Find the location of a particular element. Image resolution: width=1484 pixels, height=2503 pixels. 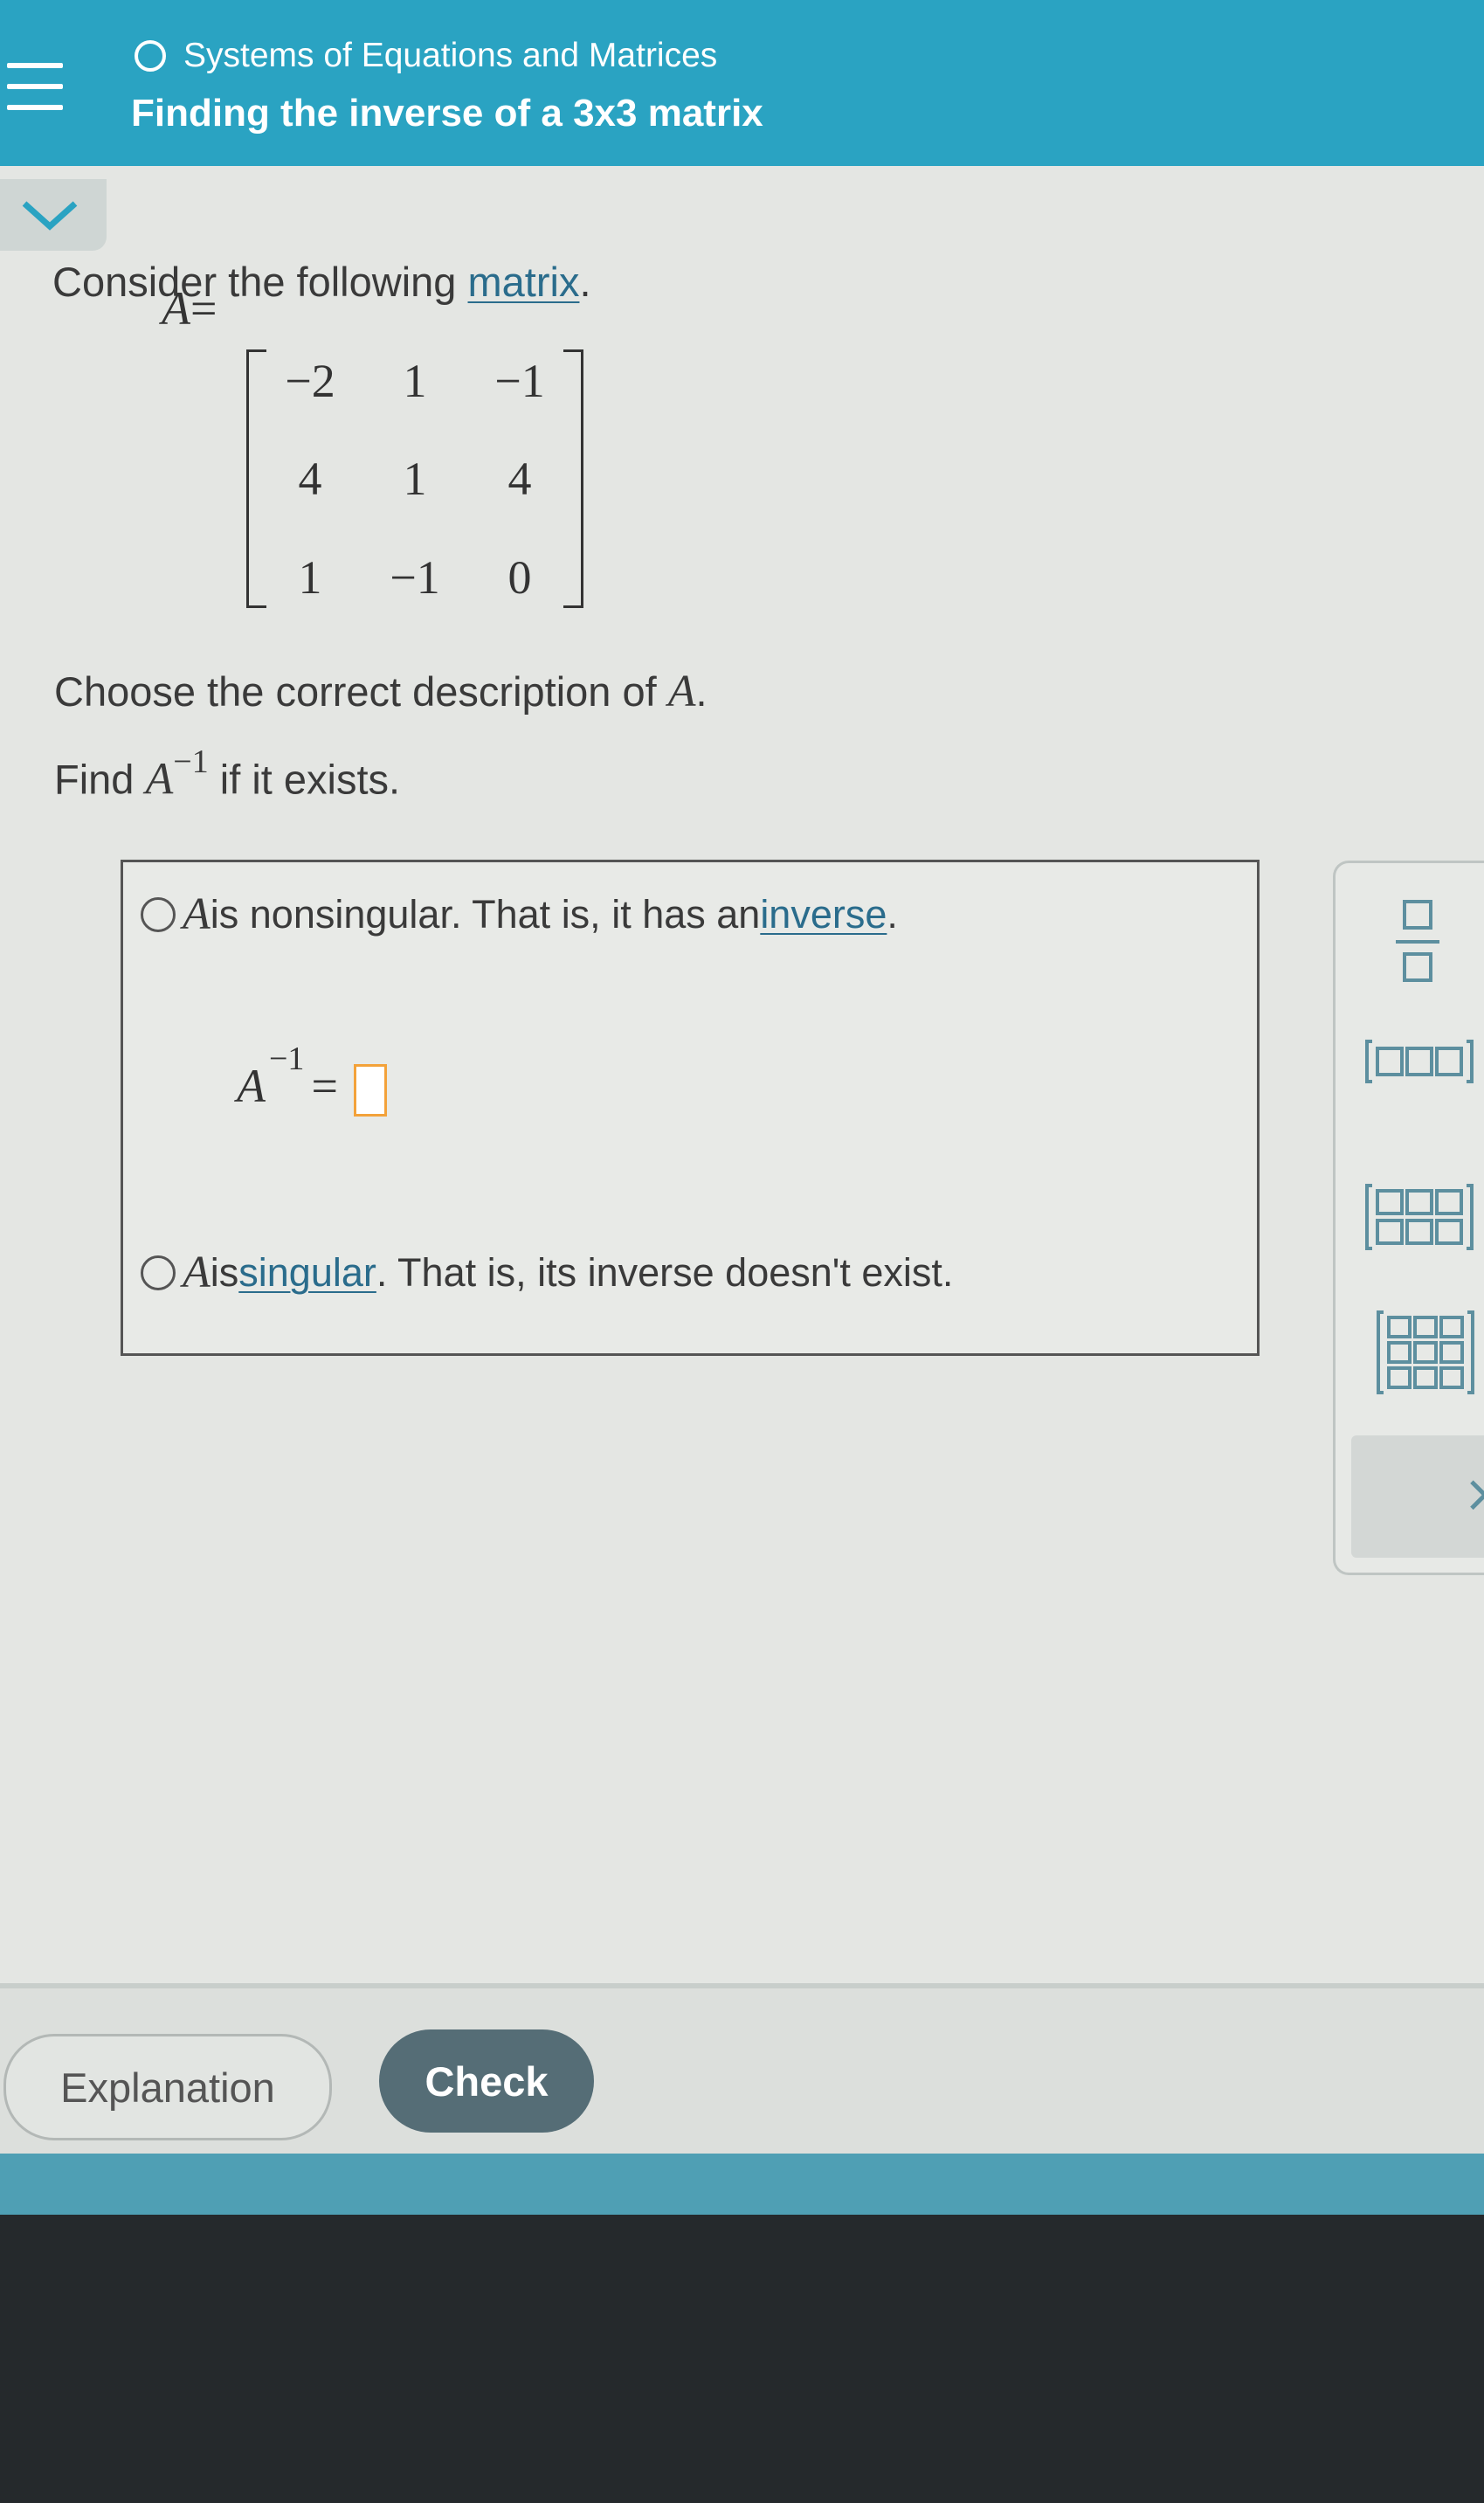

topic-progress-icon is located at coordinates (150, 56).